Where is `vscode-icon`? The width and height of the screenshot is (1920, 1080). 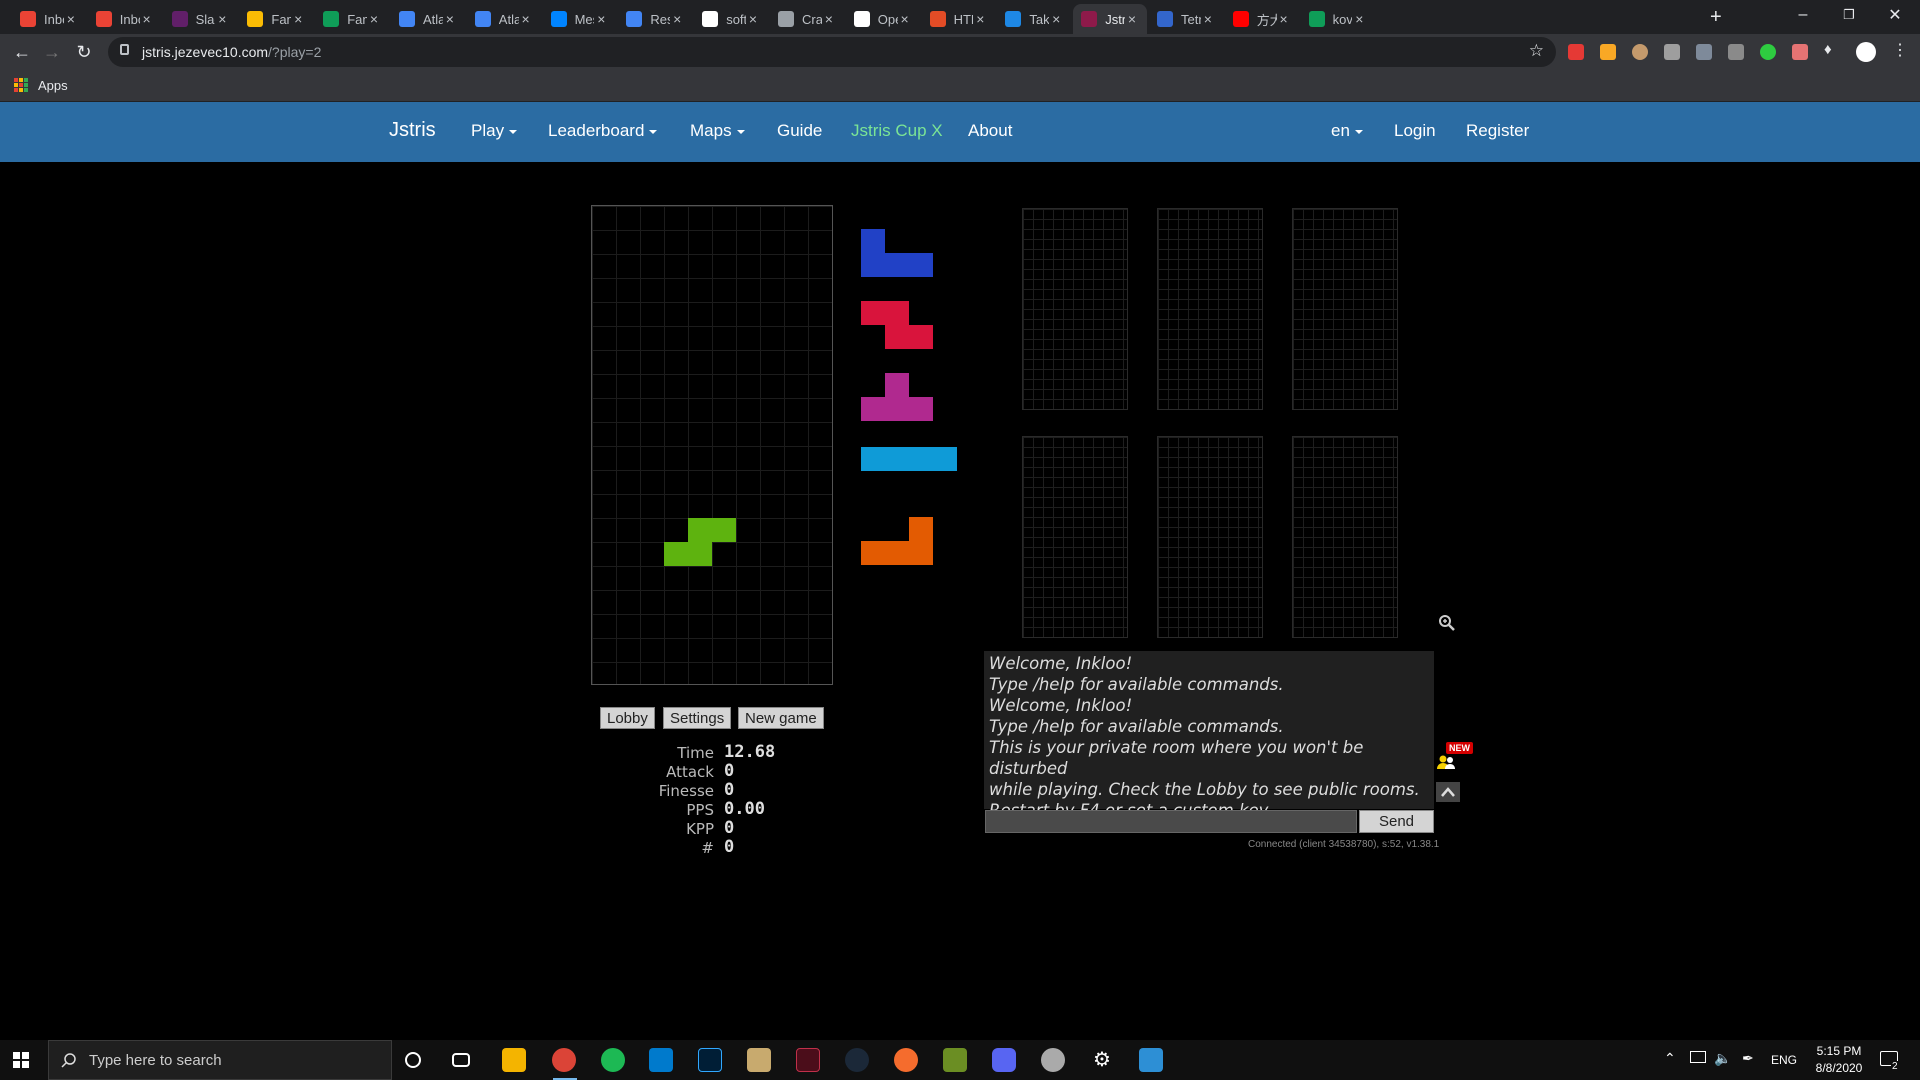
vscode-icon is located at coordinates (661, 1060).